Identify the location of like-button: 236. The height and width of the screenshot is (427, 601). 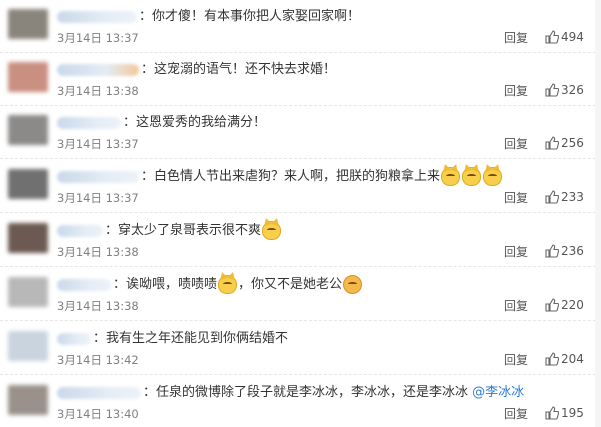
(564, 251).